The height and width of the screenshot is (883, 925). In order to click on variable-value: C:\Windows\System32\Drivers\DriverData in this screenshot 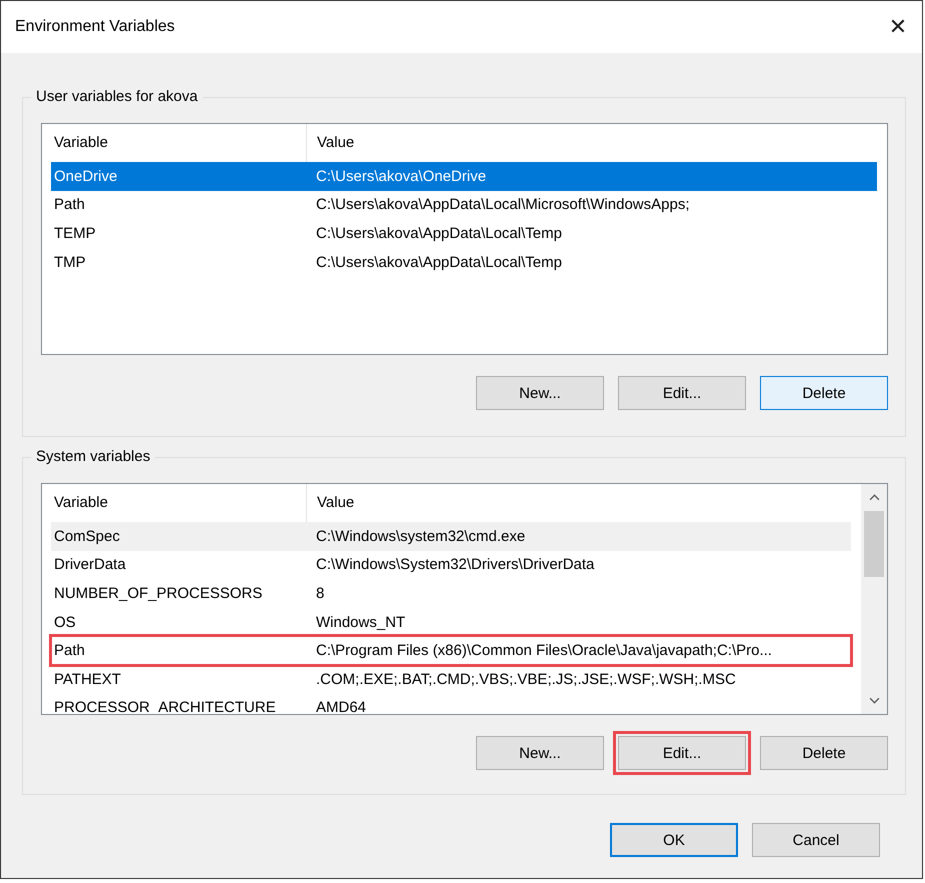, I will do `click(454, 565)`.